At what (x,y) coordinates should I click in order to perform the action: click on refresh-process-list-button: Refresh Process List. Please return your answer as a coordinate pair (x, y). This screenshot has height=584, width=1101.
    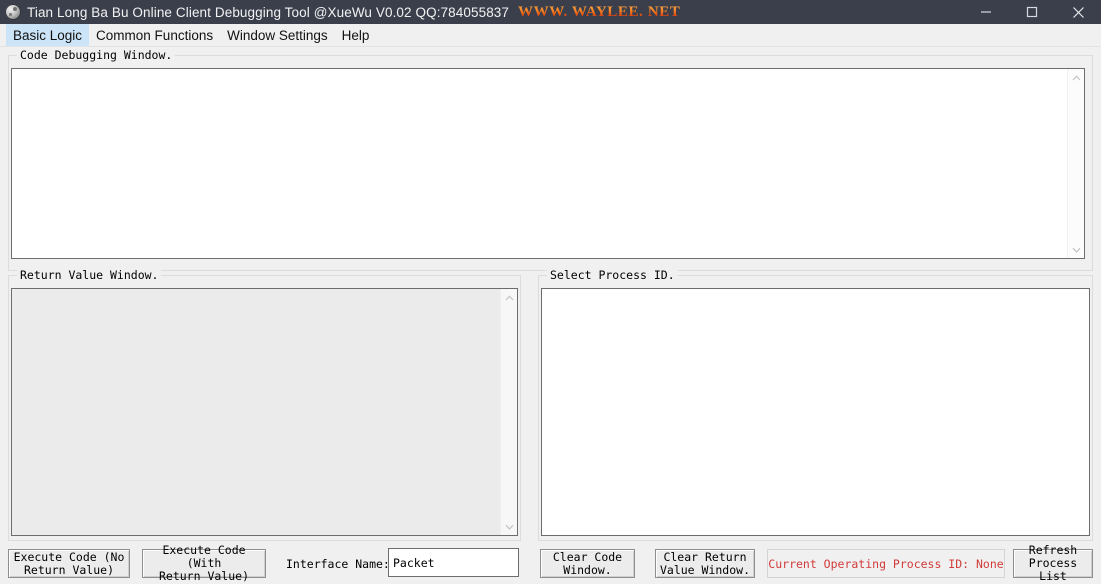
    Looking at the image, I should click on (1053, 563).